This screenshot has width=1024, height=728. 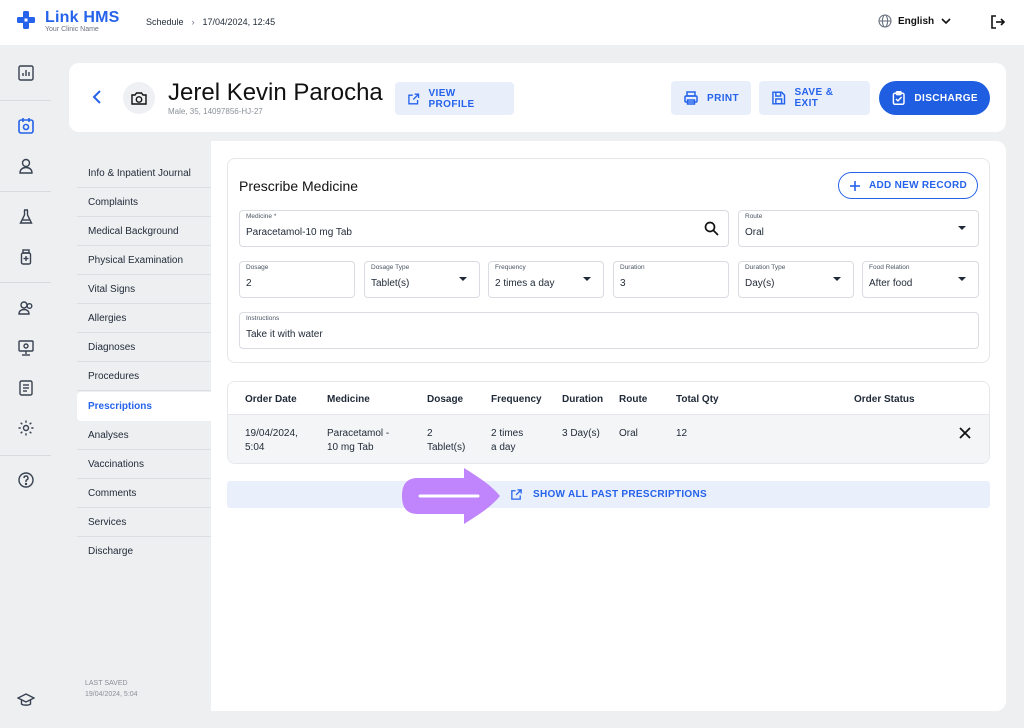 I want to click on rail-patients, so click(x=25, y=166).